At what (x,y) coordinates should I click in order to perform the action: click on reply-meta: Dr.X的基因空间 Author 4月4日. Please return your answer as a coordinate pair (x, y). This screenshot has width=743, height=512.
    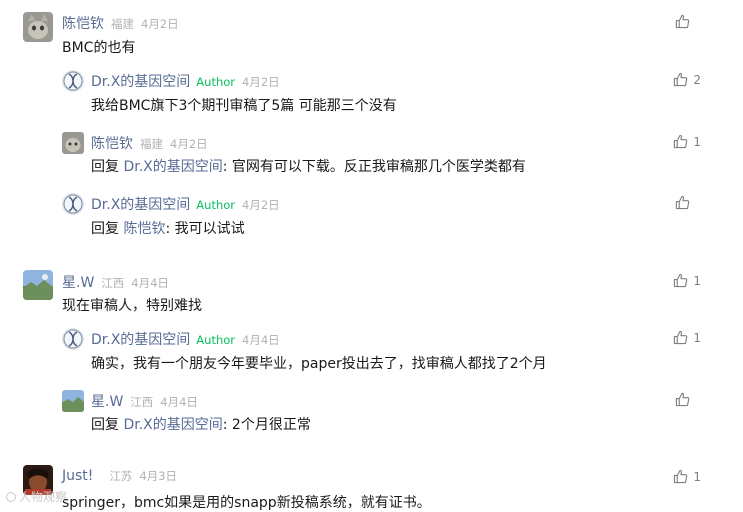
    Looking at the image, I should click on (185, 339).